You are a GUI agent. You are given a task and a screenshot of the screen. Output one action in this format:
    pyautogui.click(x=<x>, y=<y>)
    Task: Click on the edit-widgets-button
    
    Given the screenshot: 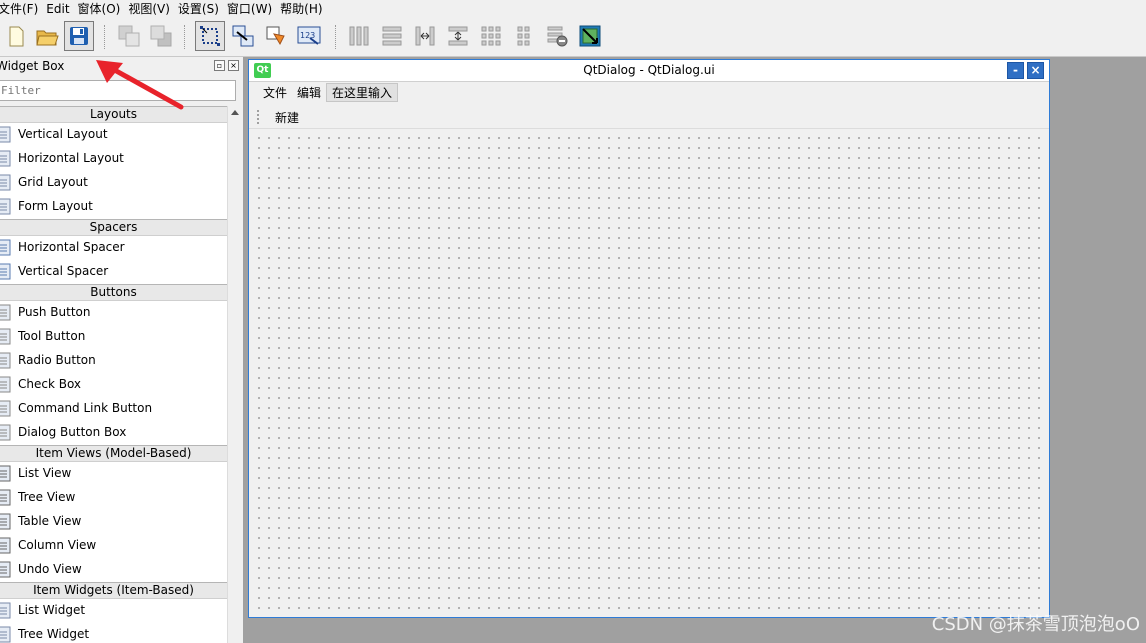 What is the action you would take?
    pyautogui.click(x=210, y=36)
    